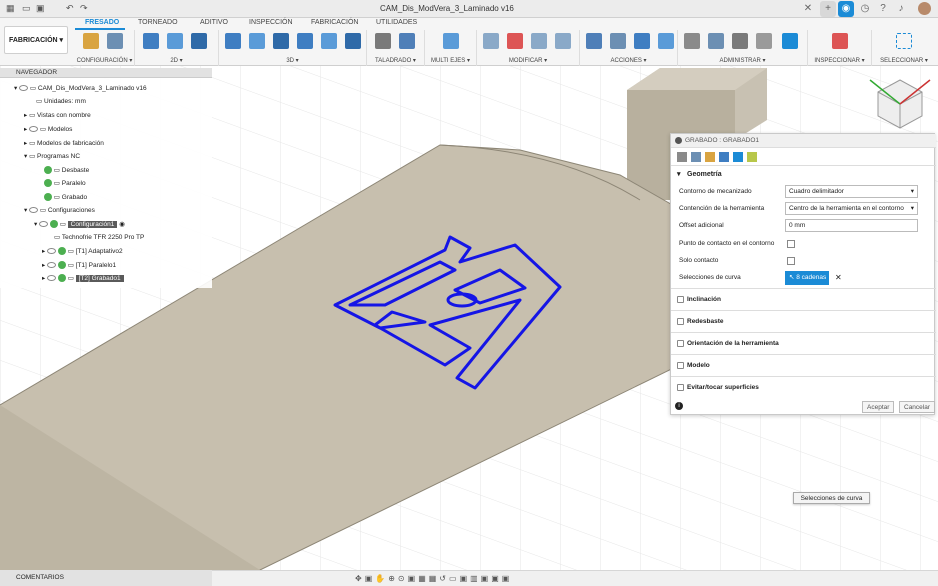 This screenshot has height=586, width=938. What do you see at coordinates (433, 578) in the screenshot?
I see `navigation-tools-icons: ✥▣✋⊕⊙▣▦▦↺▭▣▥▣▣▣` at bounding box center [433, 578].